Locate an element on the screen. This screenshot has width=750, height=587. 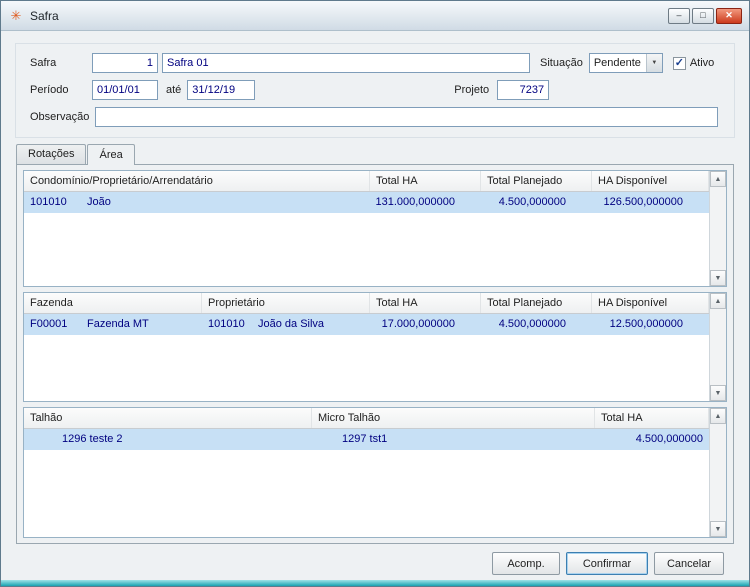
periodo-fim-input is located at coordinates (221, 90).